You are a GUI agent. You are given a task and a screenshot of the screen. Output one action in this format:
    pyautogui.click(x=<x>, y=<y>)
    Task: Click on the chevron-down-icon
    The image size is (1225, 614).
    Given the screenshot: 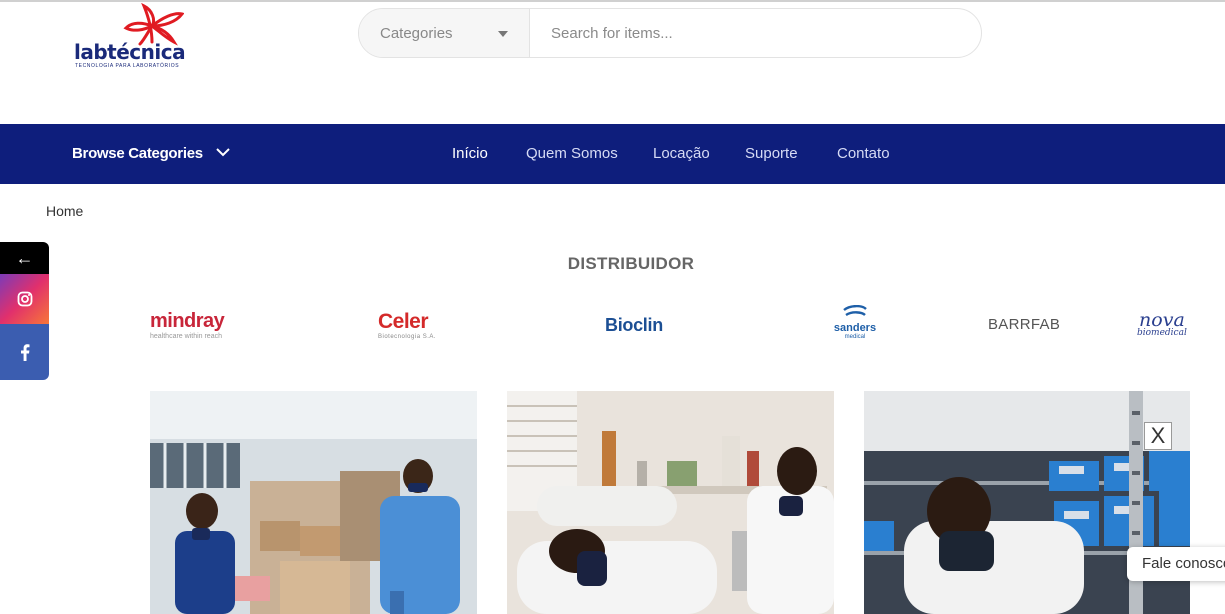 What is the action you would take?
    pyautogui.click(x=223, y=152)
    